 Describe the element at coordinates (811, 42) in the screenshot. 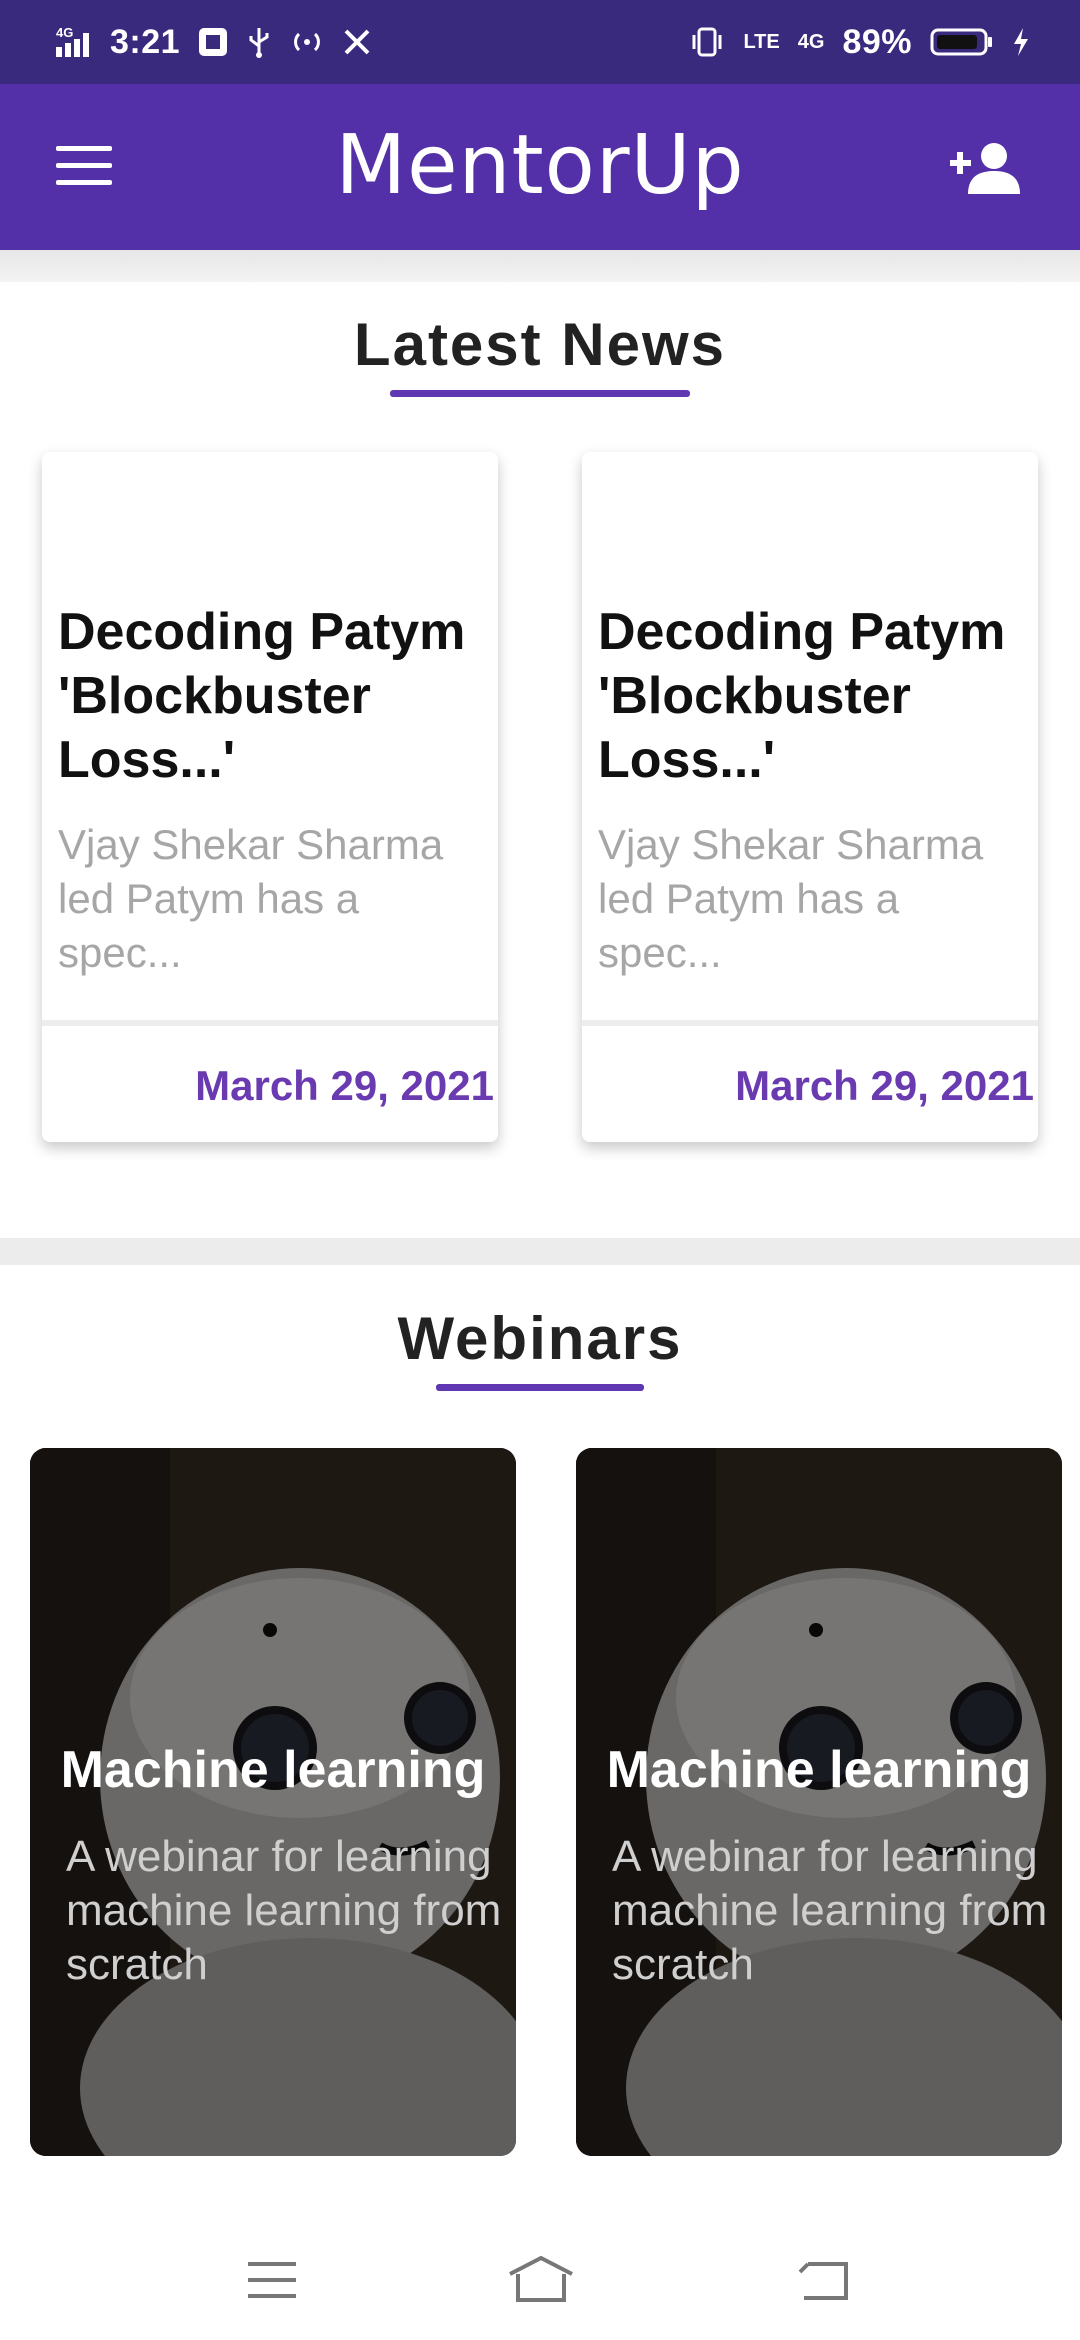

I see `network-type-label: 4G` at that location.